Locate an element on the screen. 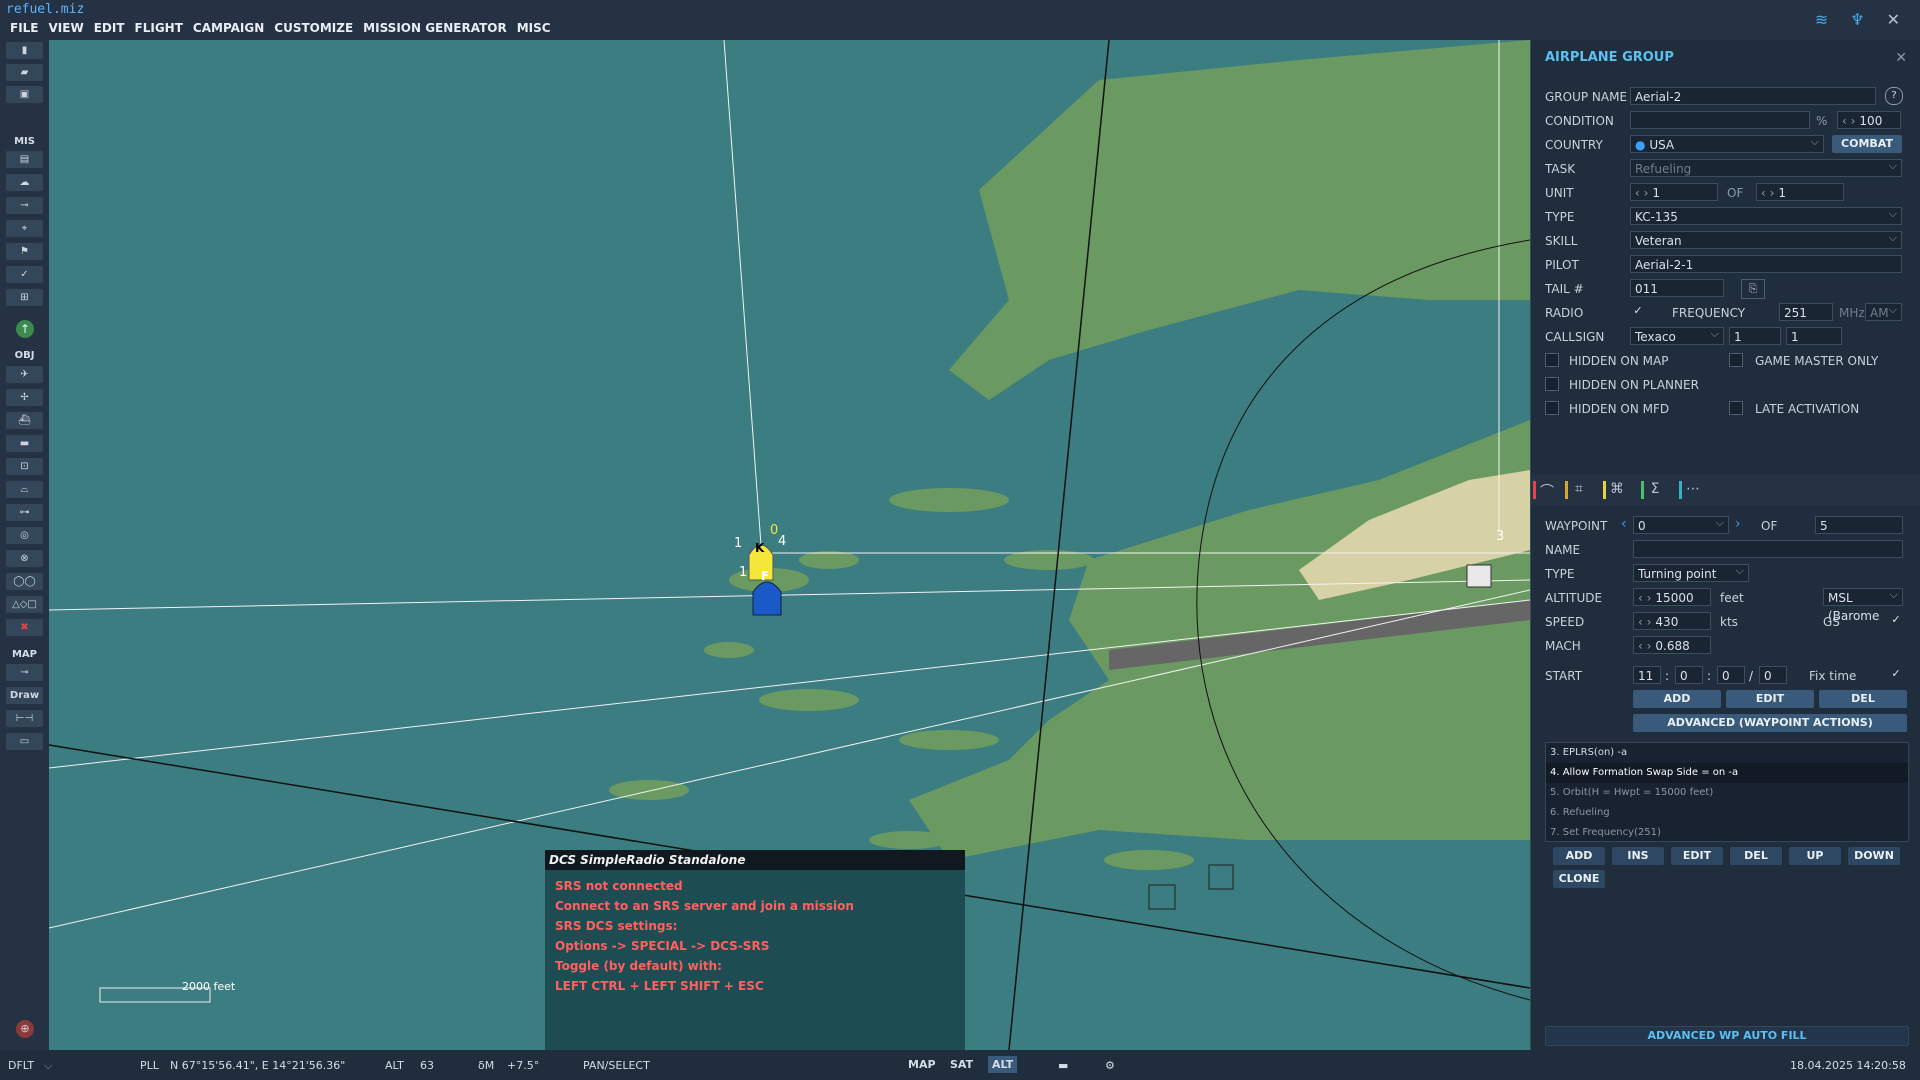 The width and height of the screenshot is (1920, 1080). hidden-planner-checkbox is located at coordinates (1552, 384).